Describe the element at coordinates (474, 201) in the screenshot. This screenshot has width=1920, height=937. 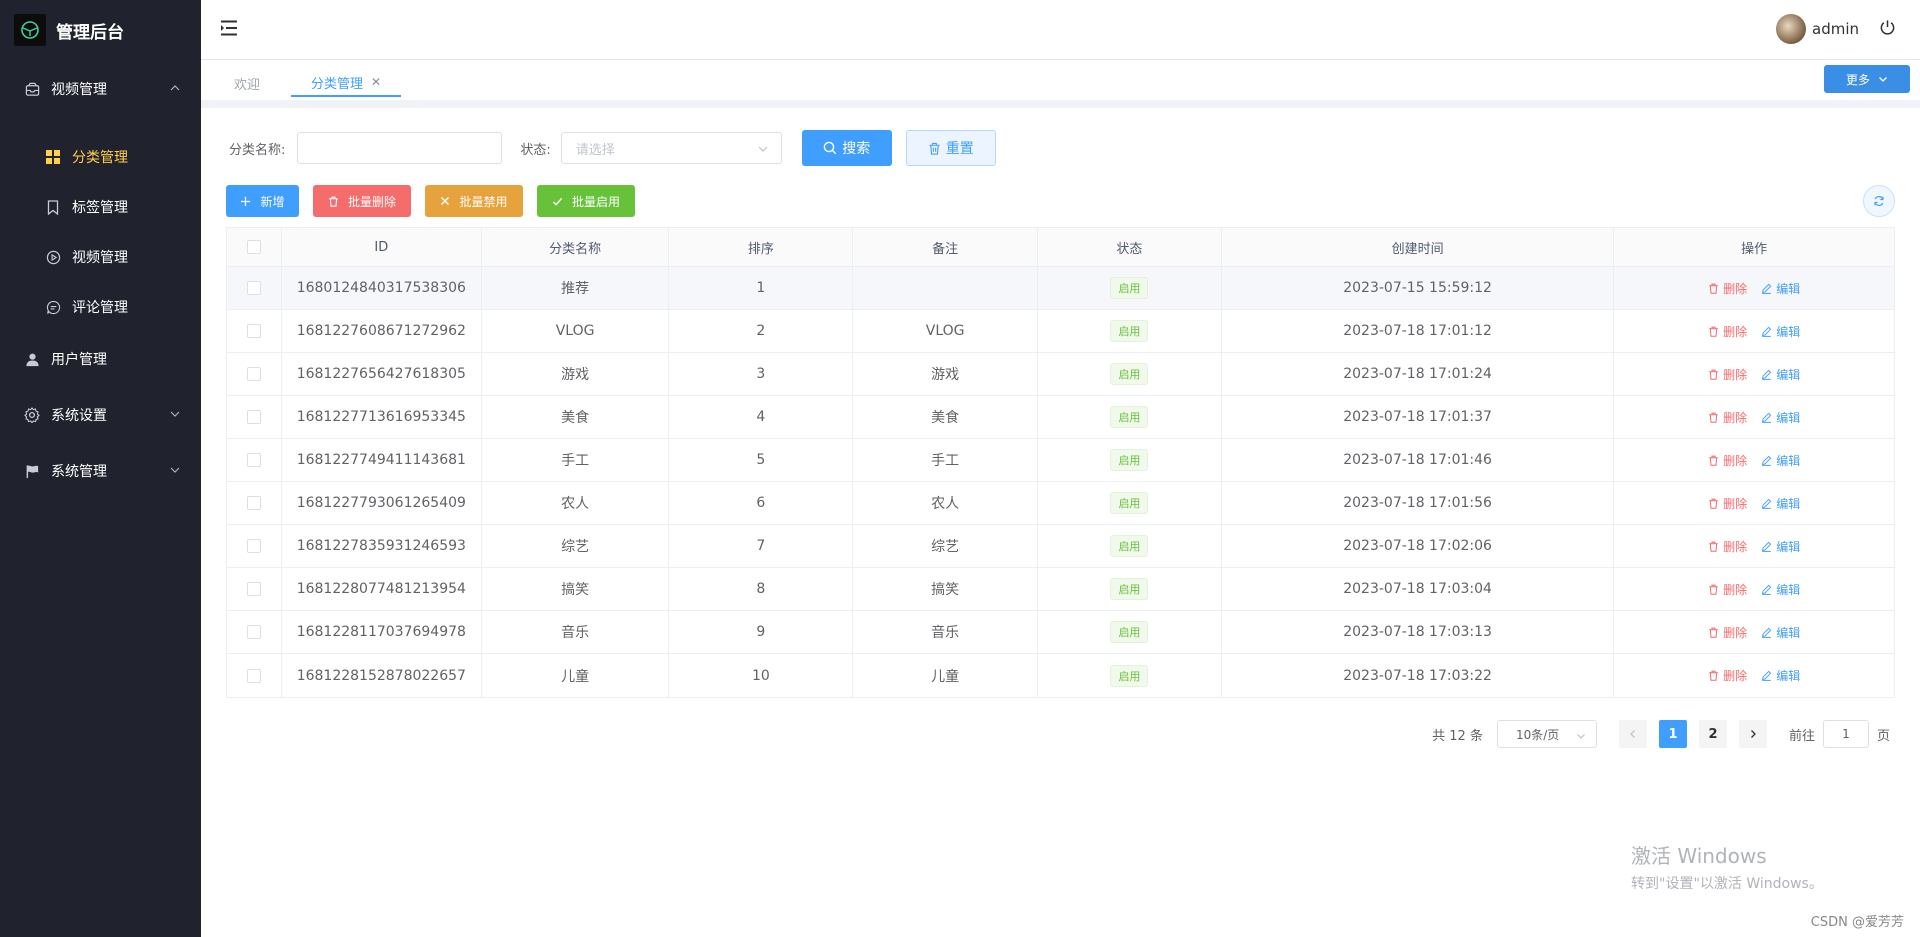
I see `batch-disable-button: 批量禁用` at that location.